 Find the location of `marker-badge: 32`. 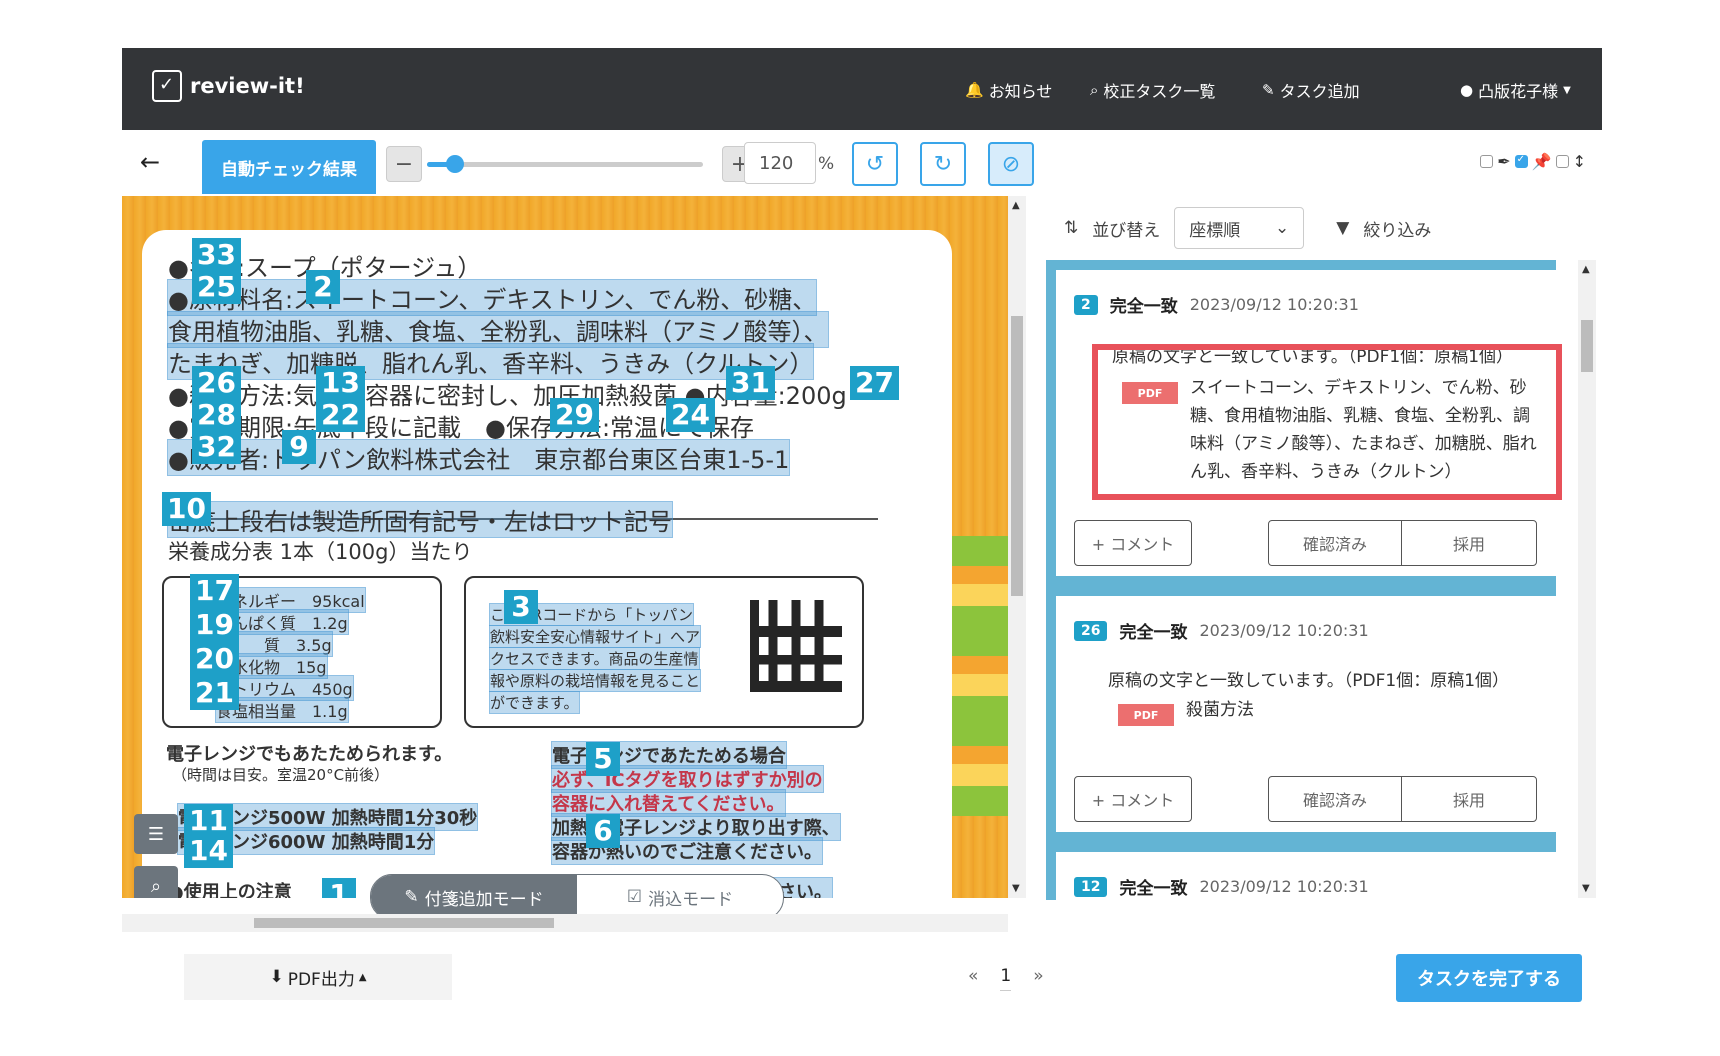

marker-badge: 32 is located at coordinates (216, 447).